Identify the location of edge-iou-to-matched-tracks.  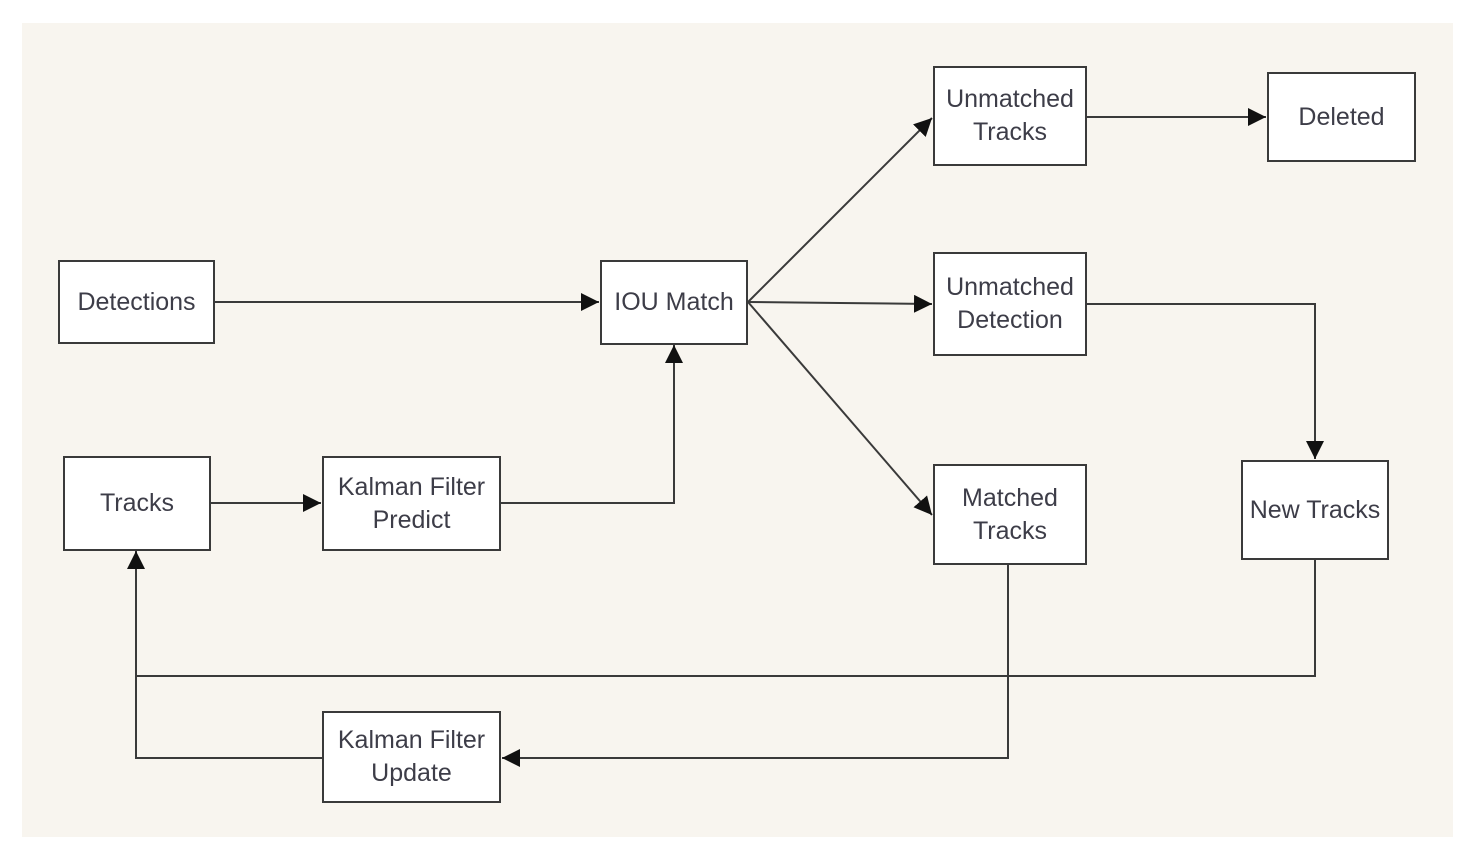
(840, 408).